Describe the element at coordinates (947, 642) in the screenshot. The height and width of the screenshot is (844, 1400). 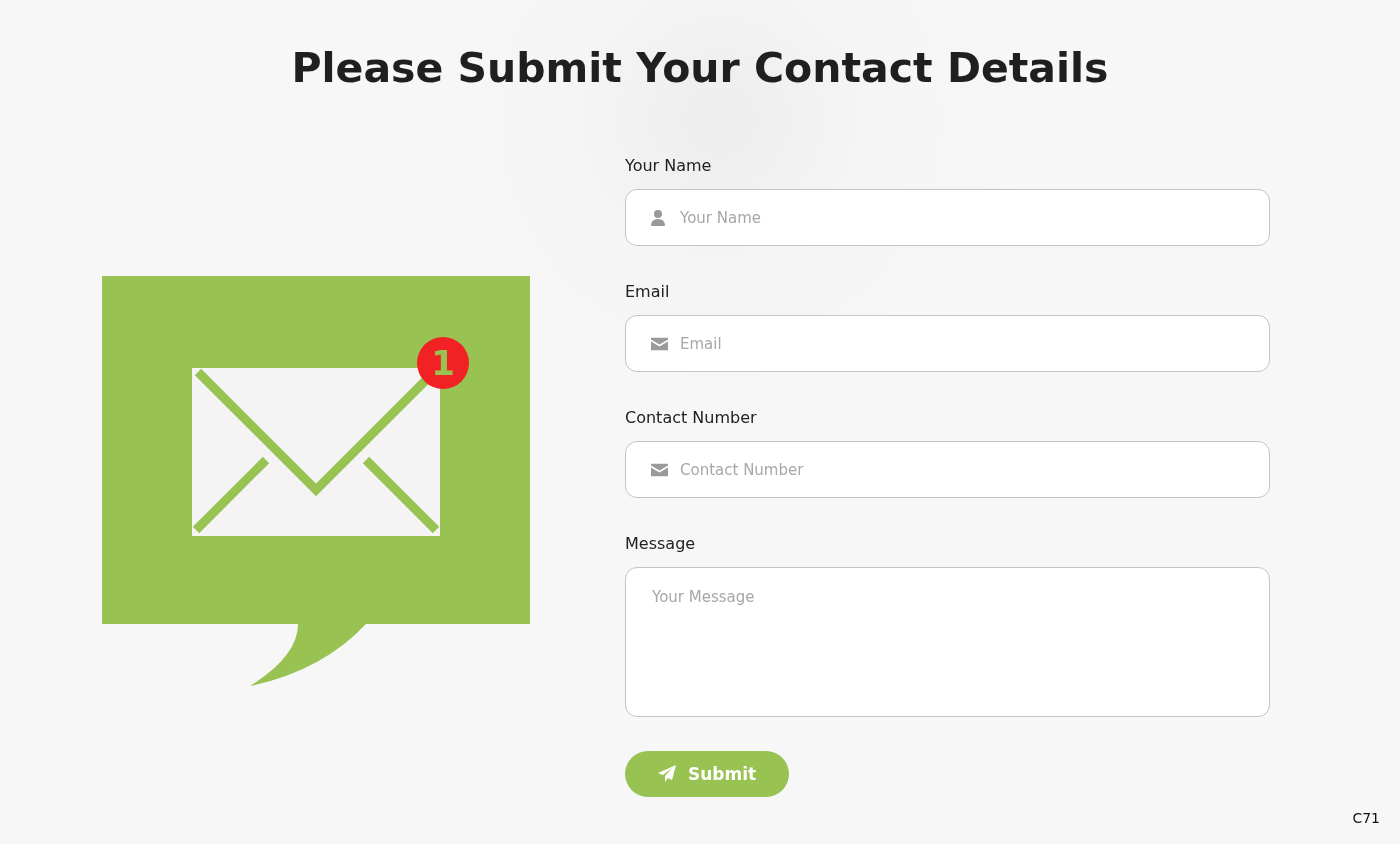
I see `message-field: Your Message` at that location.